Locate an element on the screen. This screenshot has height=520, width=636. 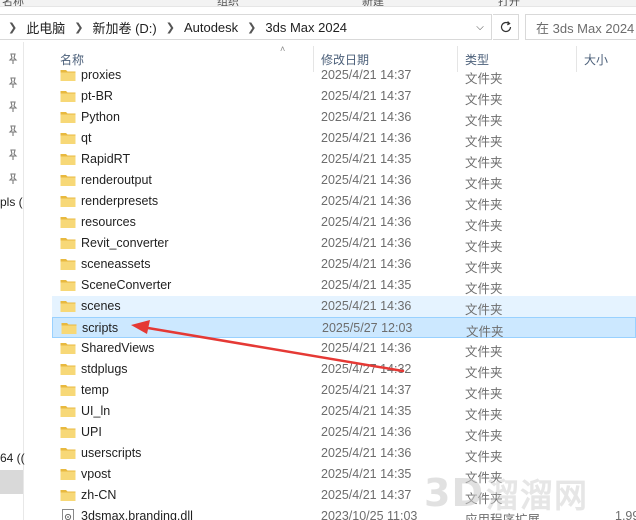
file-name: renderpresets is located at coordinates (119, 201).